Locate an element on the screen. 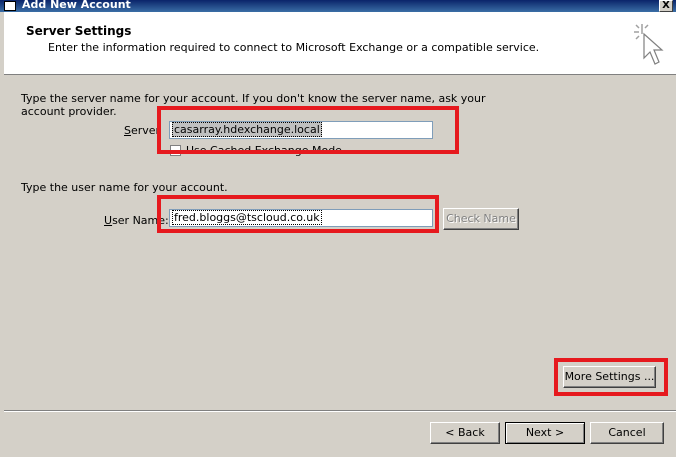  user-instructions: Type the user name for your account. is located at coordinates (124, 187).